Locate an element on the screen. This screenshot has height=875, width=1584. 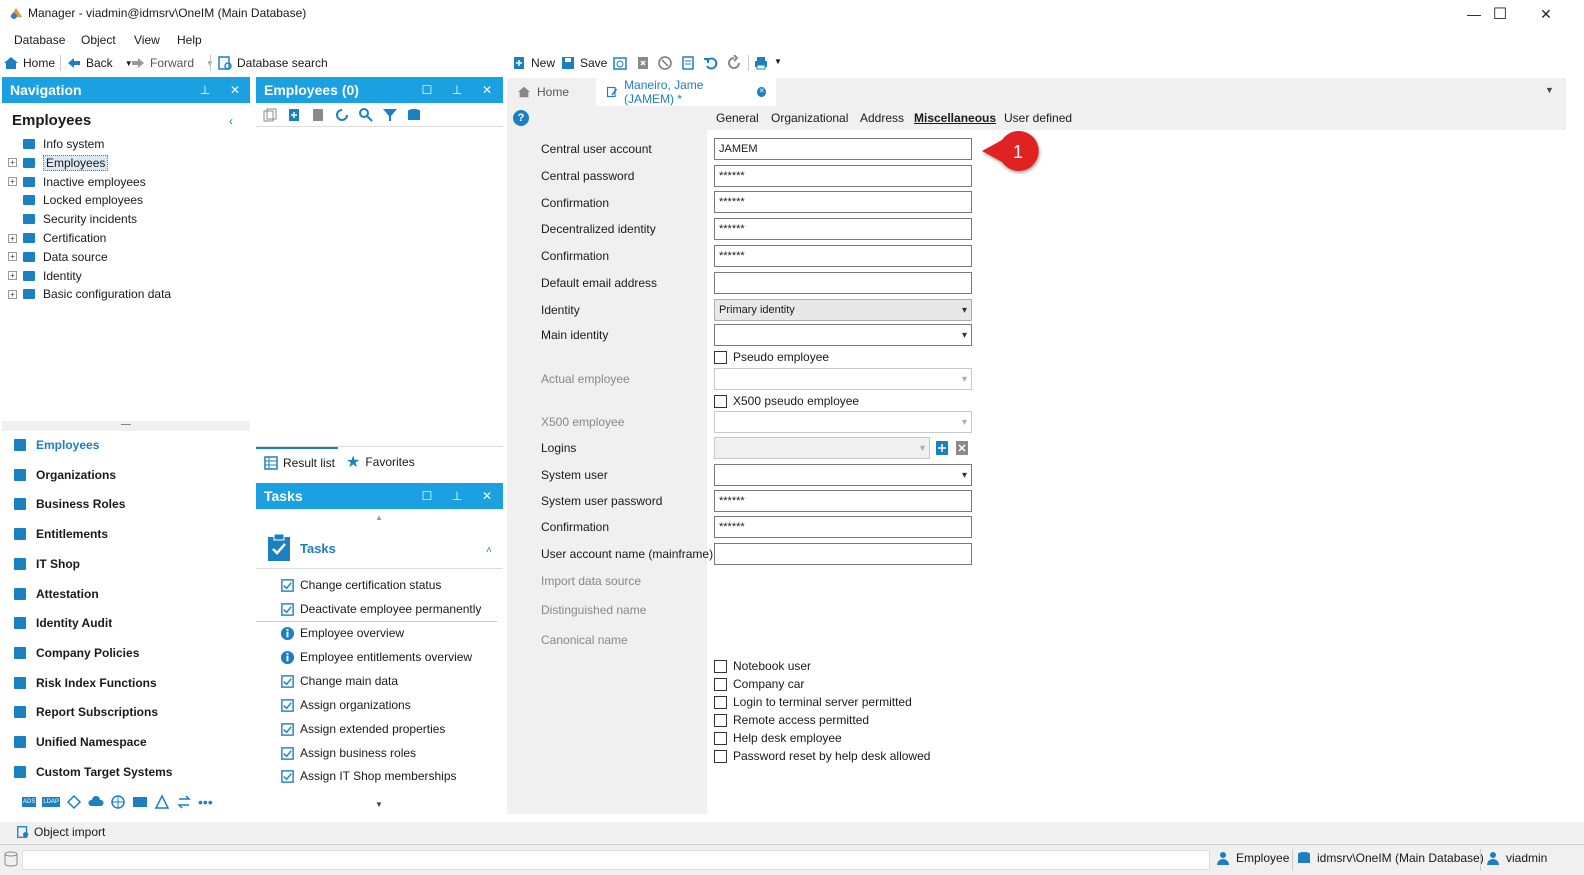
option-checkbox: Login to terminal server permitted is located at coordinates (813, 702).